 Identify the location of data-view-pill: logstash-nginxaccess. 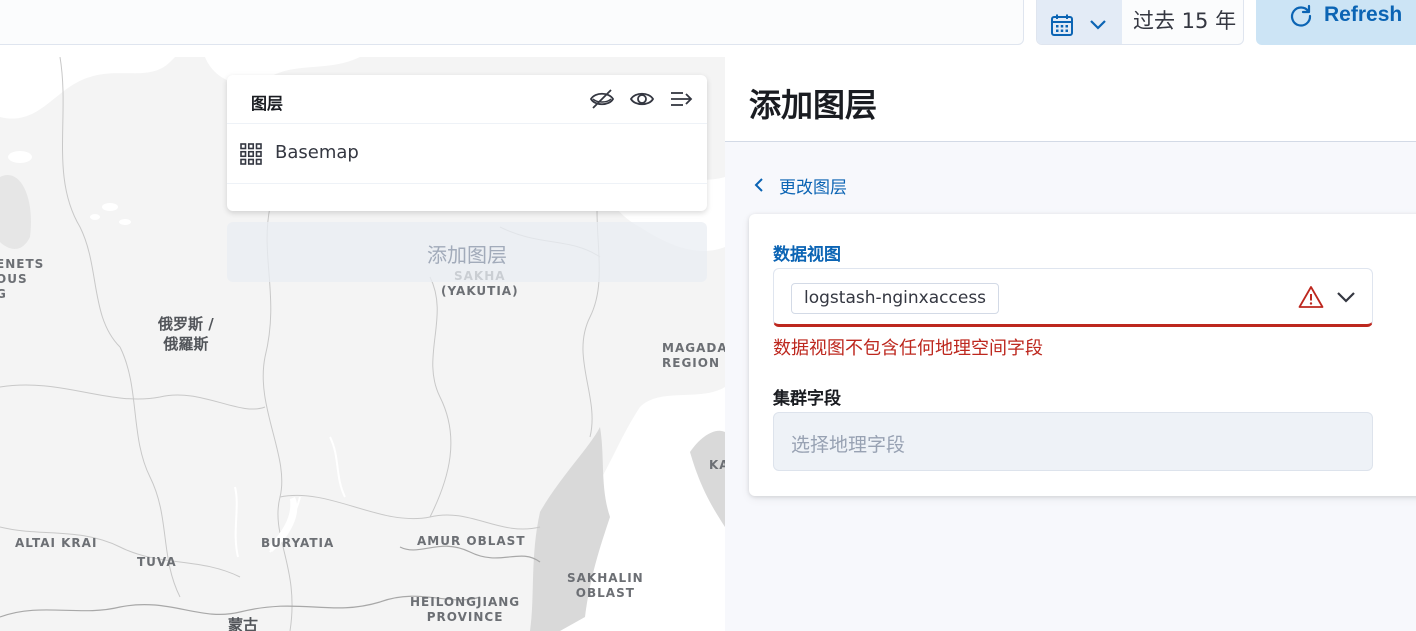
(895, 298).